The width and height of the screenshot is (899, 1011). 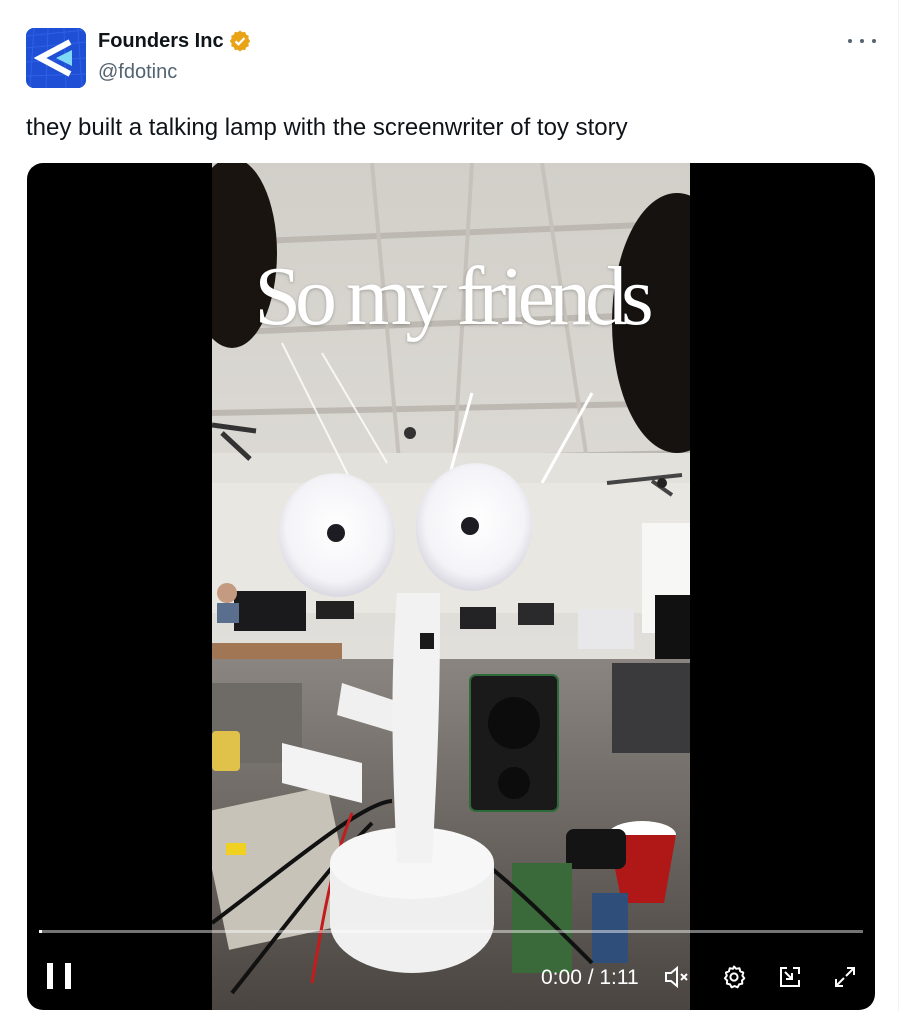 I want to click on pip-icon, so click(x=790, y=977).